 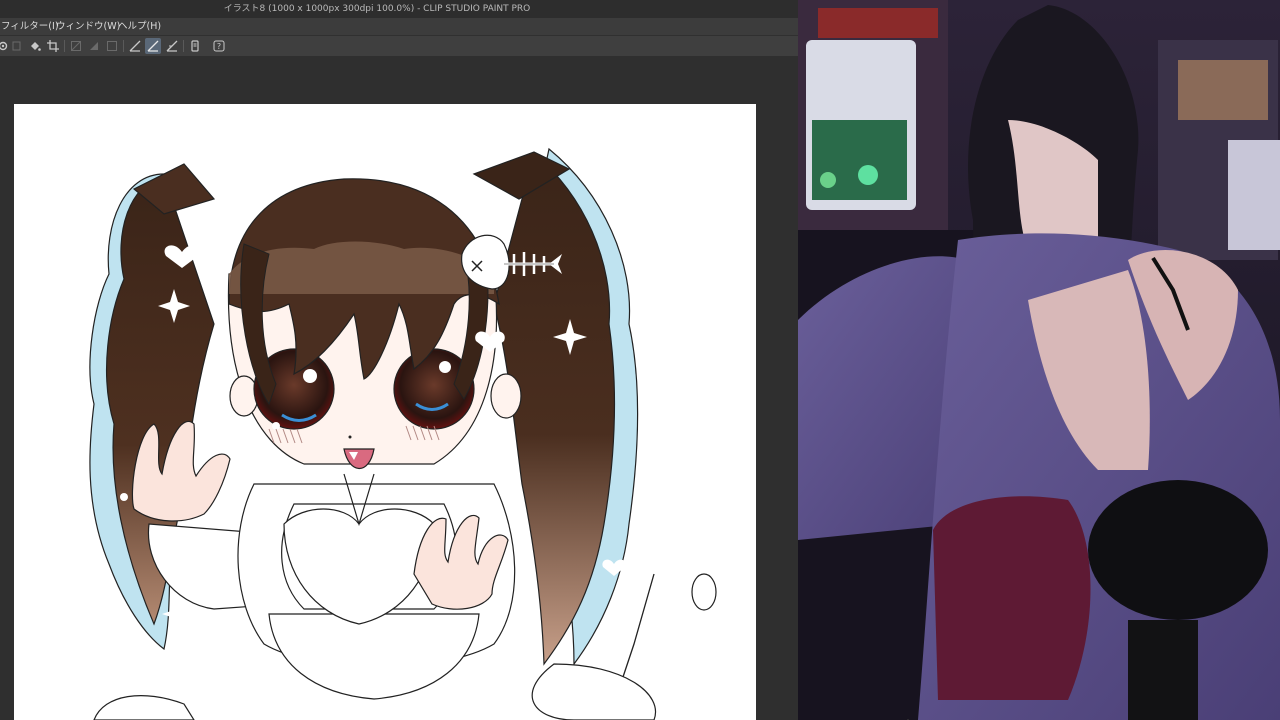 What do you see at coordinates (88, 26) in the screenshot?
I see `menu-window: ウィンドウ(W)` at bounding box center [88, 26].